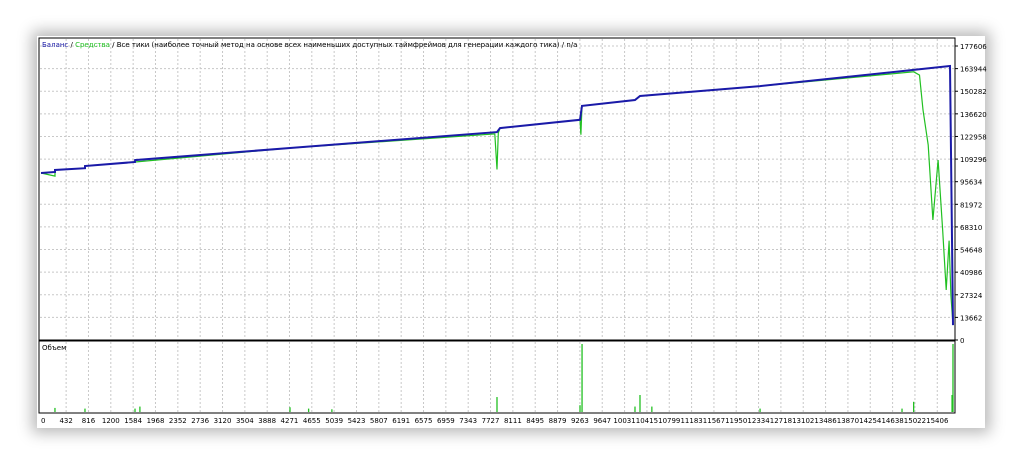 This screenshot has width=1024, height=463. I want to click on x-tick-label: 12334, so click(758, 421).